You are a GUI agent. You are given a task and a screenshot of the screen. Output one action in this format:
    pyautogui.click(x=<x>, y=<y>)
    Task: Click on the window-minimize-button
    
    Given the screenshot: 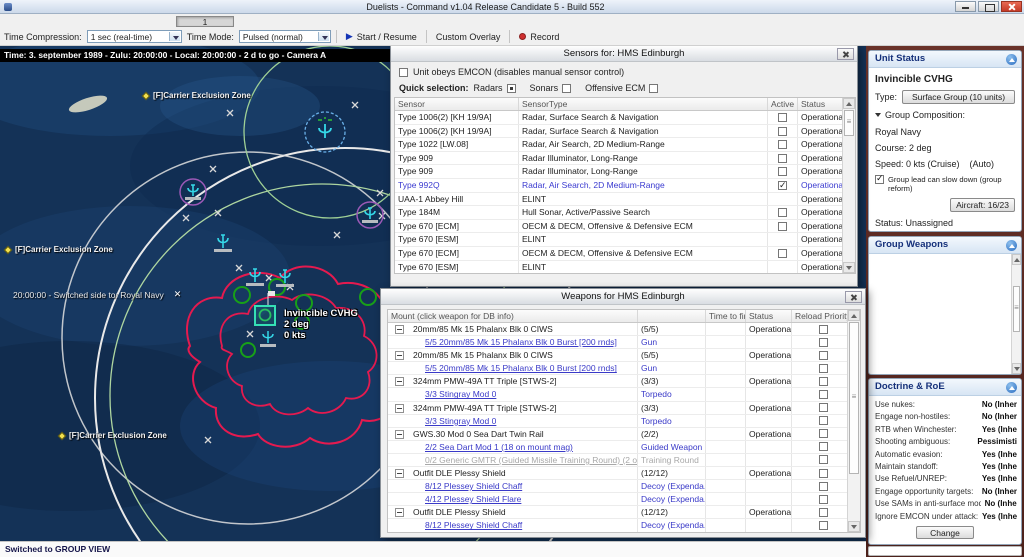 What is the action you would take?
    pyautogui.click(x=965, y=6)
    